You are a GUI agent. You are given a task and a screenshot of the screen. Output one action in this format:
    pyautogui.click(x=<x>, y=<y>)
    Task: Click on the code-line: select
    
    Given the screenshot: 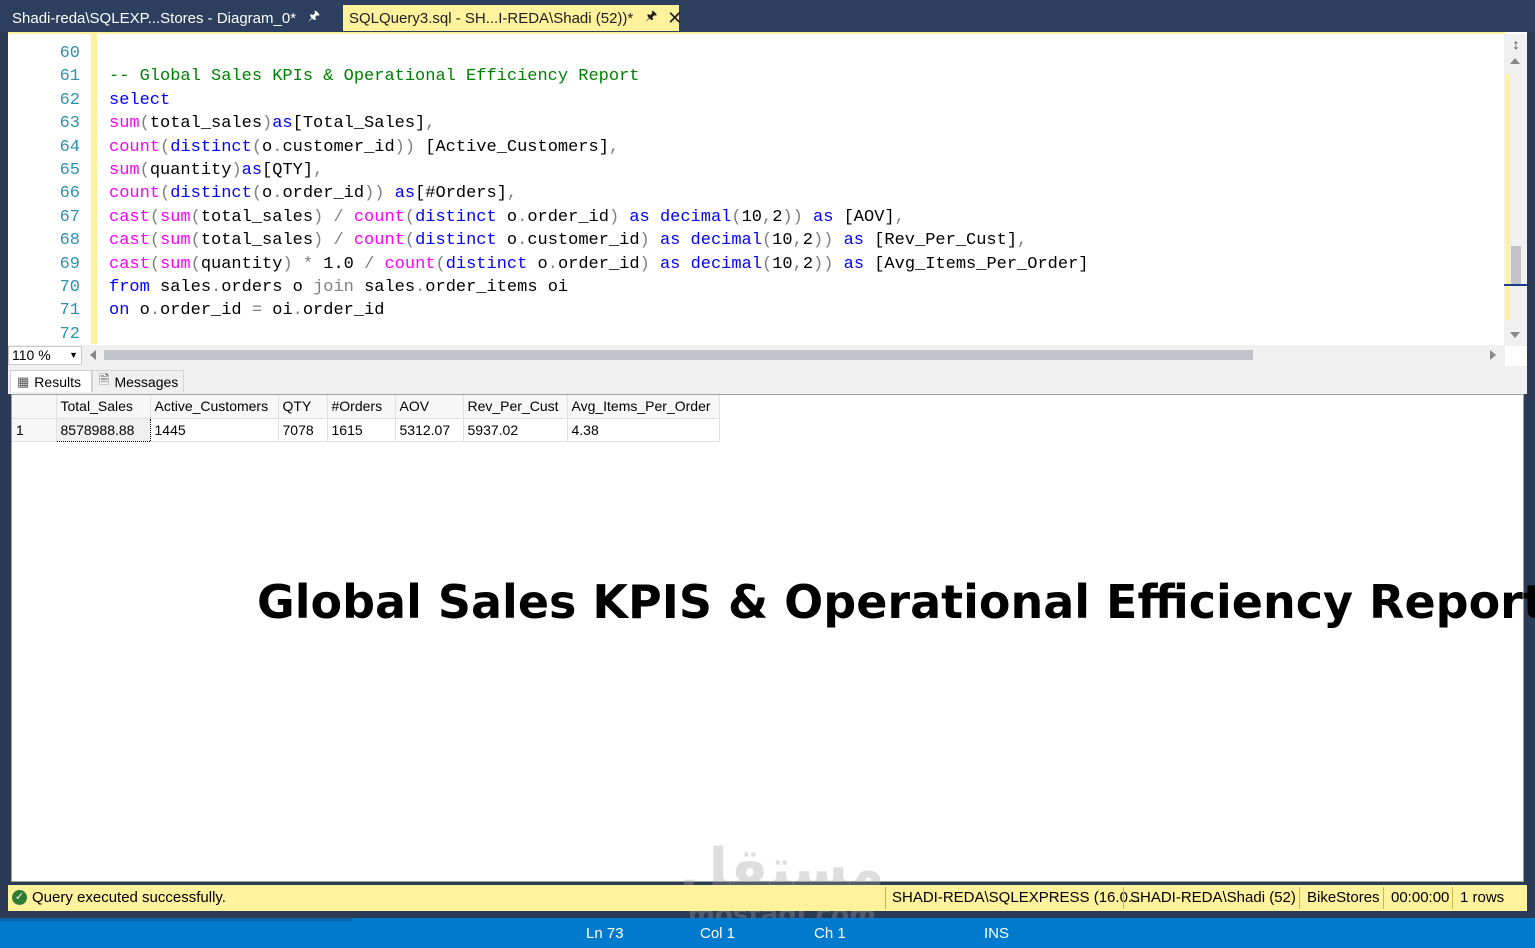 What is the action you would take?
    pyautogui.click(x=139, y=100)
    